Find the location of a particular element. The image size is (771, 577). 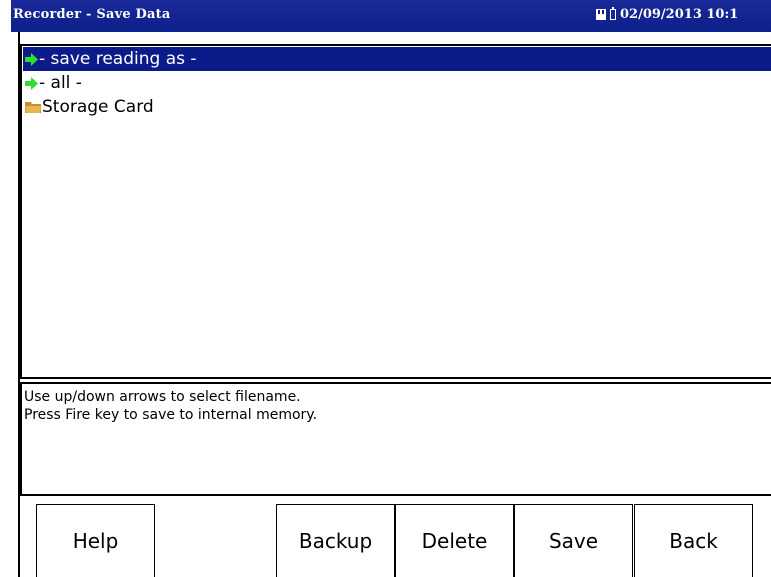

title-bar: Recorder - Save Data 02/09/2013 10:1⁠ is located at coordinates (391, 16).